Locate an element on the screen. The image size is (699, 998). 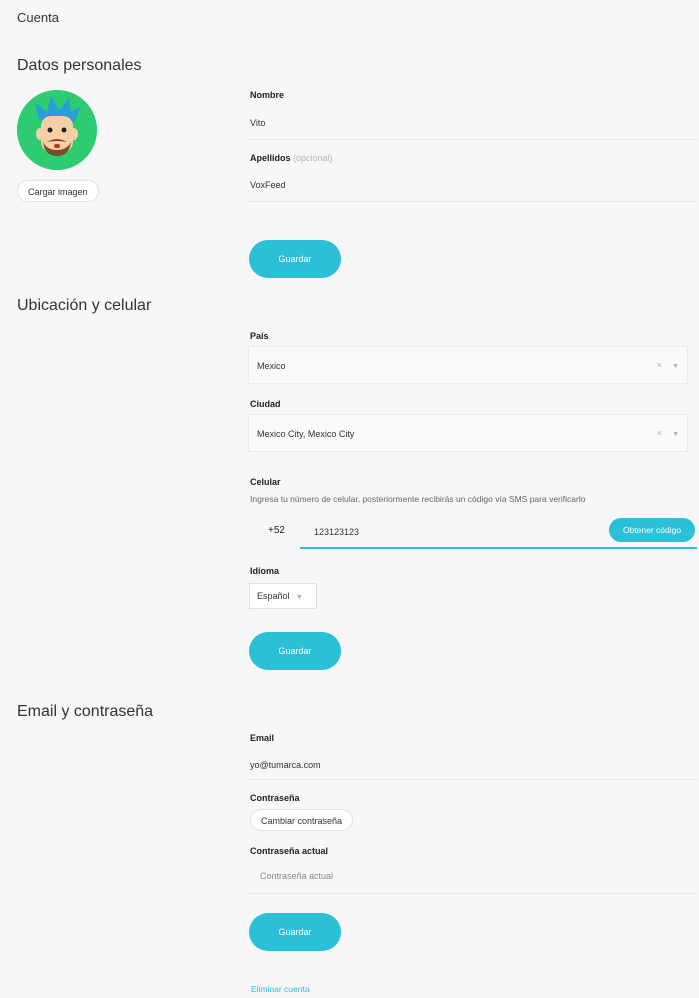
avatar-face-icon is located at coordinates (57, 130).